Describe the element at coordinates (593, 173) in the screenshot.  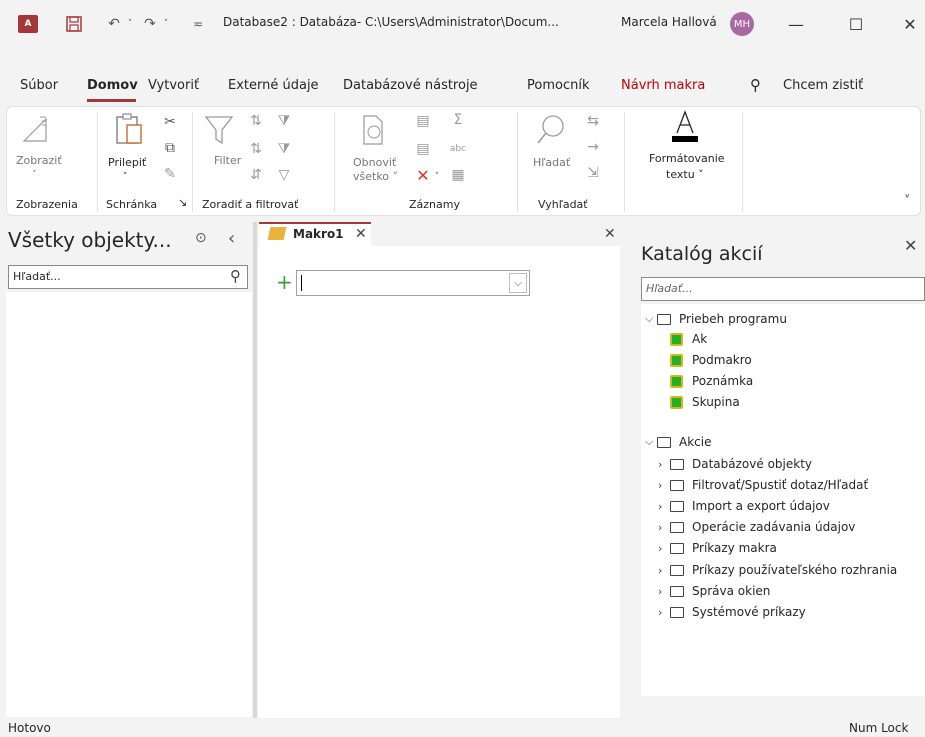
I see `select-icon: ⇲` at that location.